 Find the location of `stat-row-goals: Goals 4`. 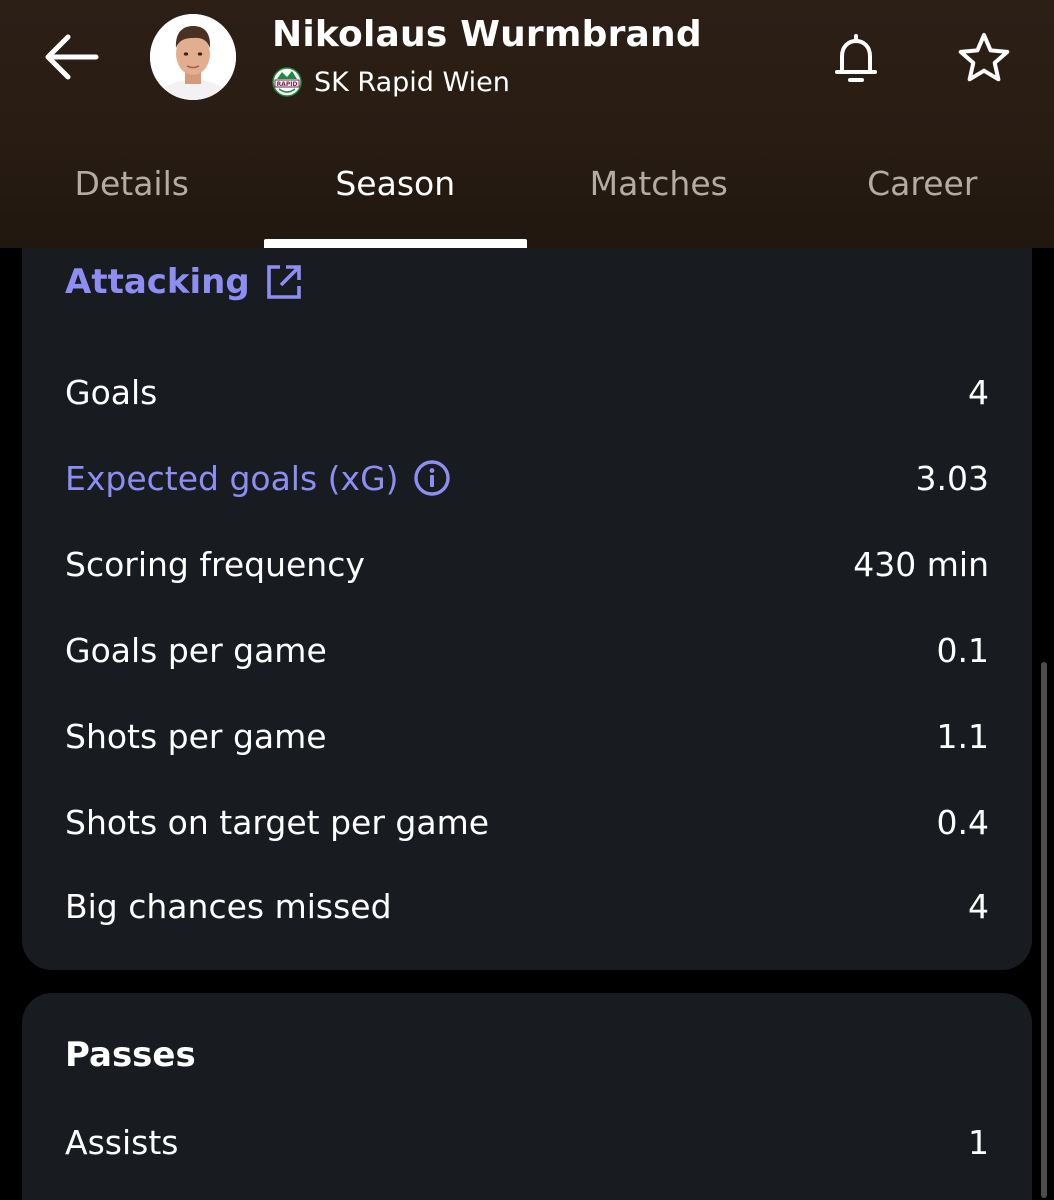

stat-row-goals: Goals 4 is located at coordinates (527, 392).